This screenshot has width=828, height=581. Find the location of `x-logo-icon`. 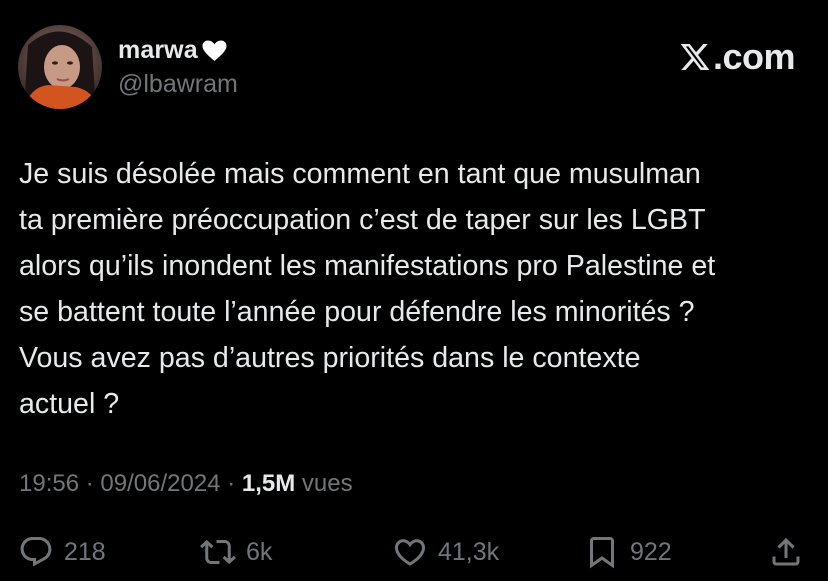

x-logo-icon is located at coordinates (695, 57).